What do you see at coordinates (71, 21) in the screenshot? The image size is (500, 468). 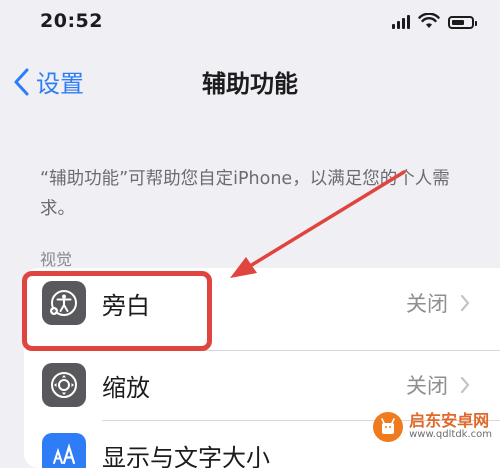 I see `status-time: 20:52` at bounding box center [71, 21].